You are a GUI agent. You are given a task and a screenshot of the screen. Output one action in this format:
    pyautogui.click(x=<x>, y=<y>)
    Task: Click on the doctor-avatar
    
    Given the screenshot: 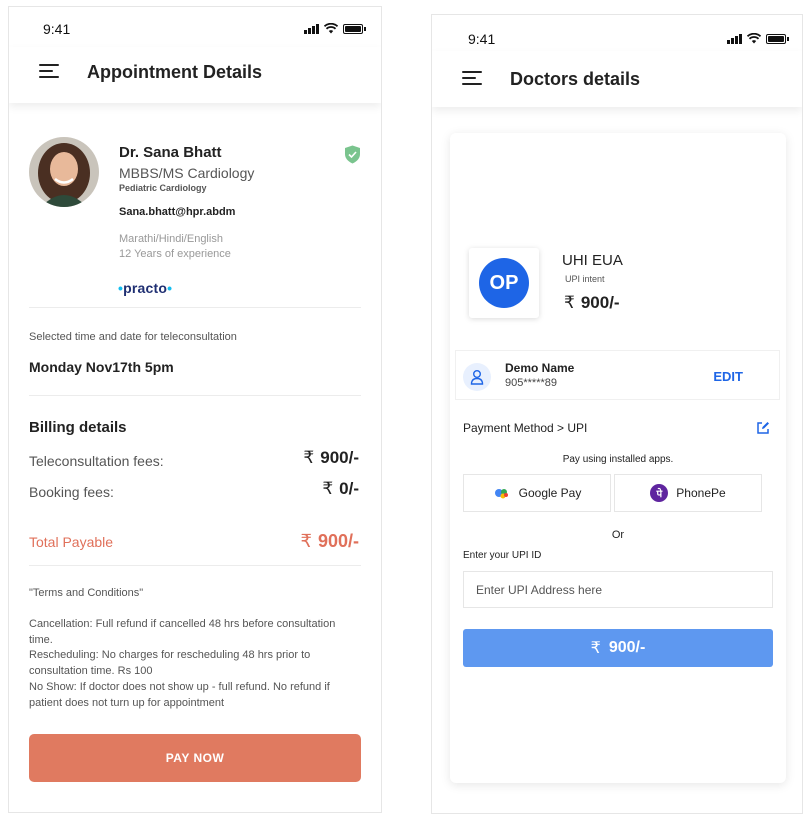 What is the action you would take?
    pyautogui.click(x=64, y=172)
    